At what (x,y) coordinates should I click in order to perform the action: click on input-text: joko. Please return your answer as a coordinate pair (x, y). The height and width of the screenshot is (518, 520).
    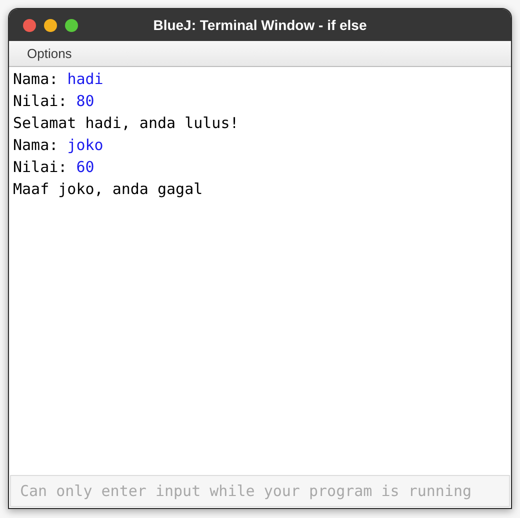
    Looking at the image, I should click on (85, 145).